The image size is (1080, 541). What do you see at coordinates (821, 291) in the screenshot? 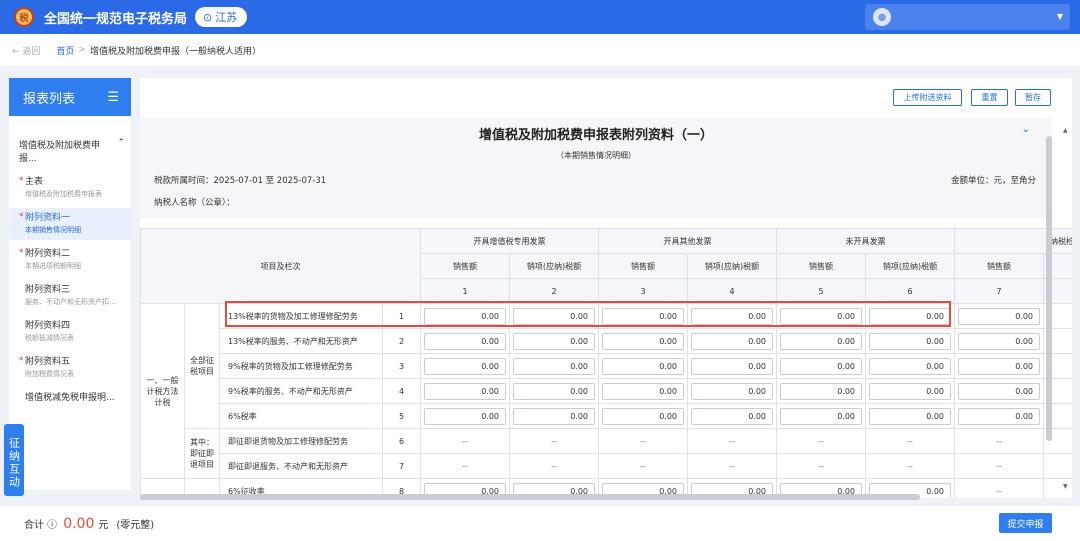
I see `column-number: 5` at bounding box center [821, 291].